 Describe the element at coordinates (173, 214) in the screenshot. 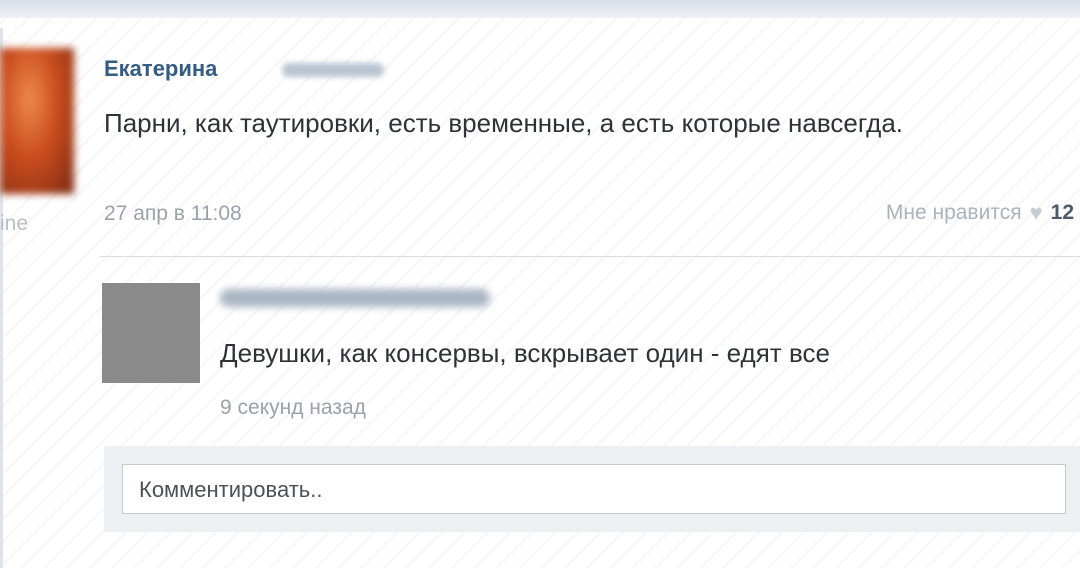

I see `post-date: 27 апр в 11:08` at that location.